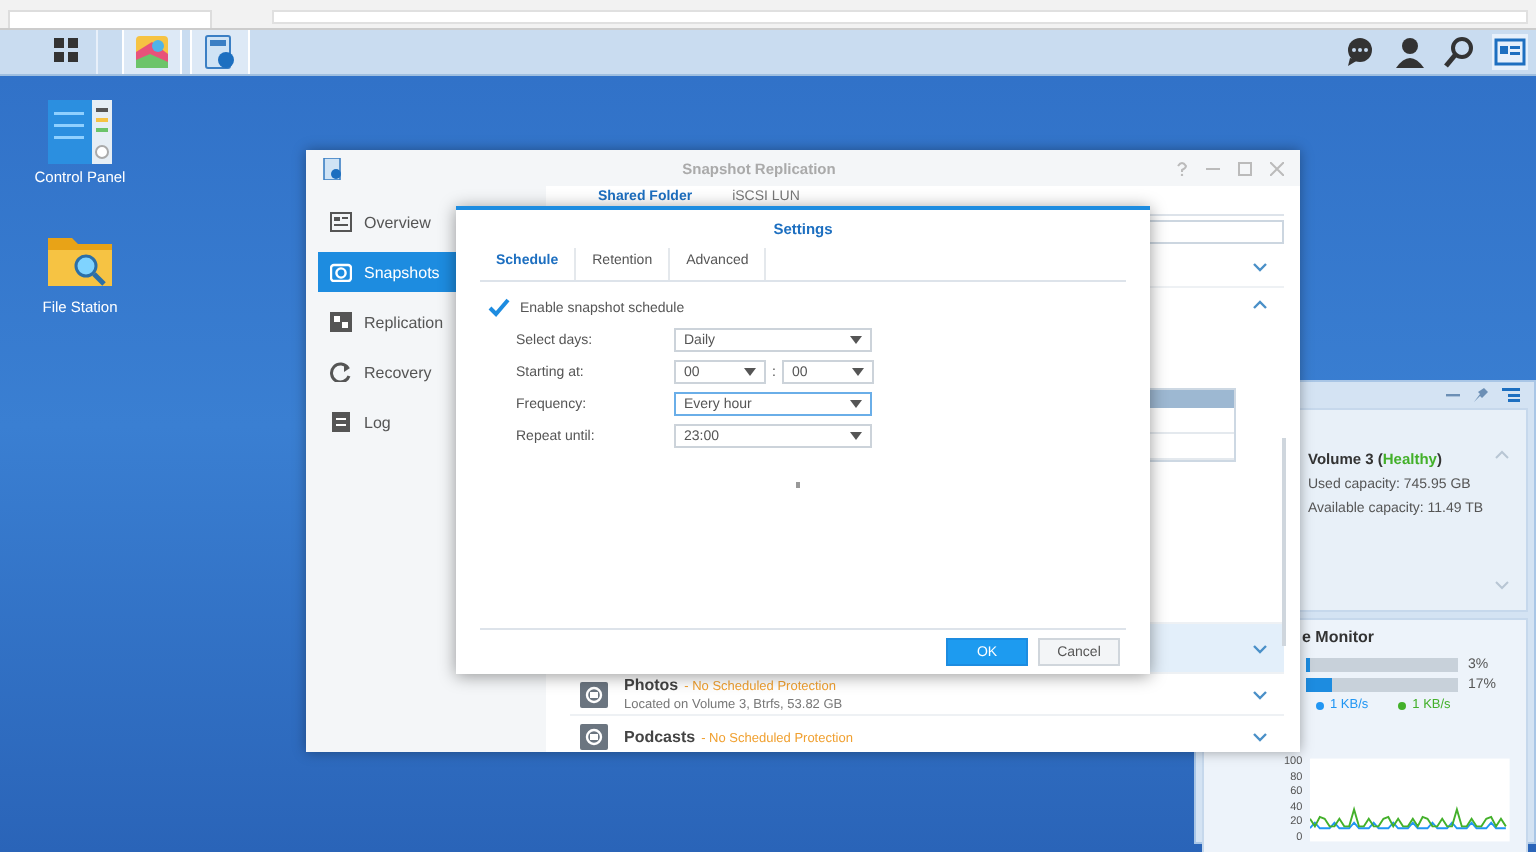  I want to click on monitor-title: e Monitor, so click(1338, 637).